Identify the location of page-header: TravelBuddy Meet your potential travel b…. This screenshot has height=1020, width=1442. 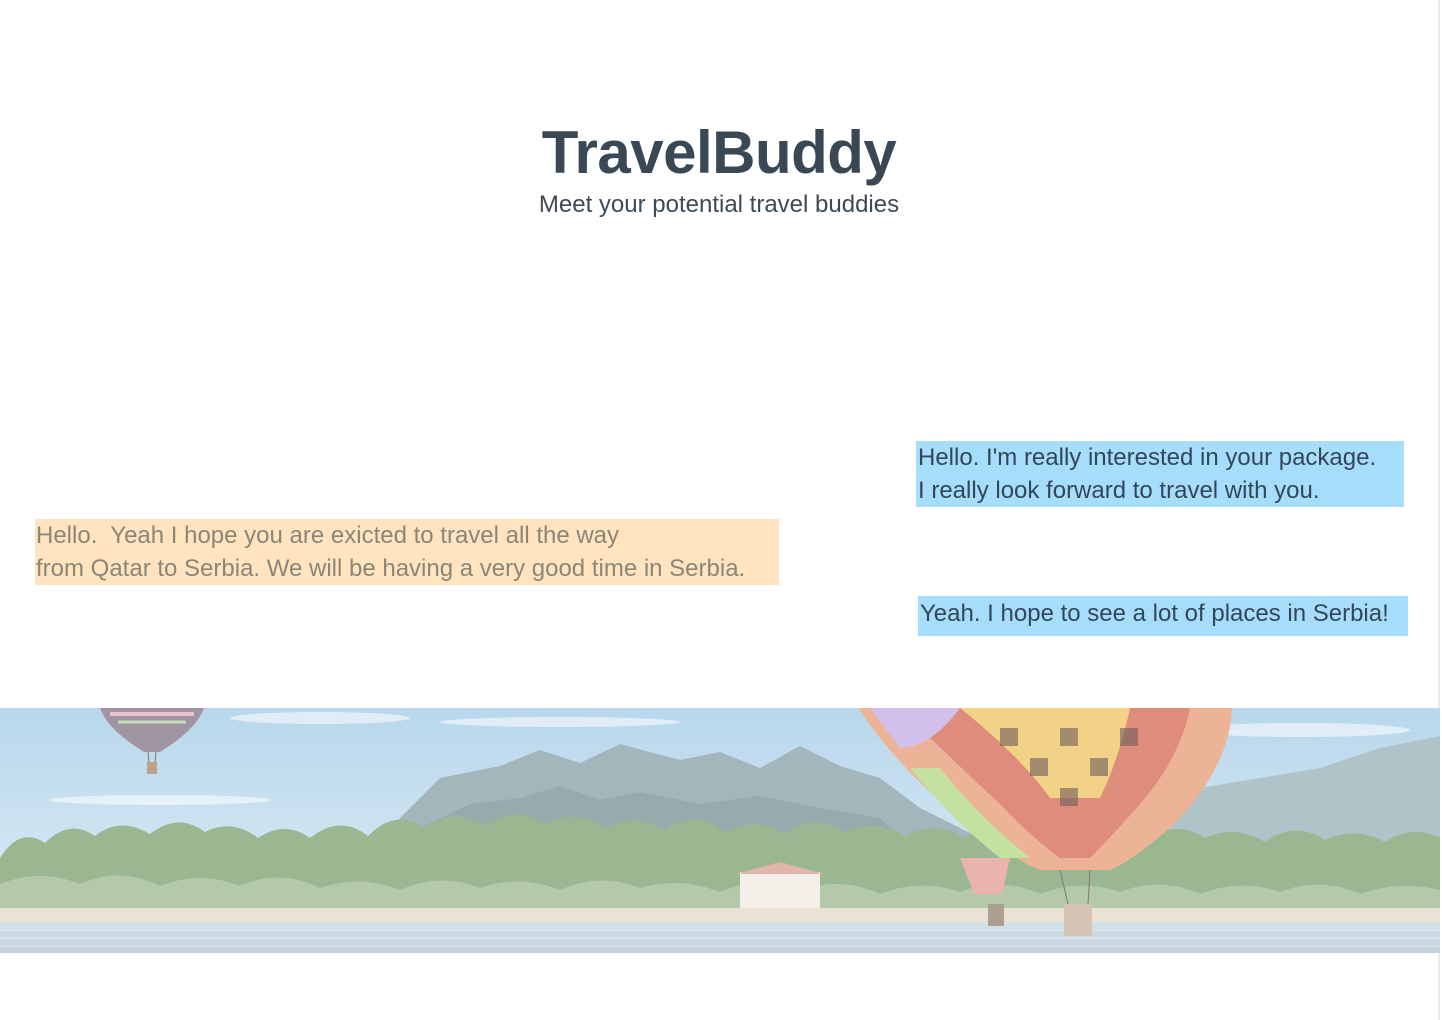
(719, 169).